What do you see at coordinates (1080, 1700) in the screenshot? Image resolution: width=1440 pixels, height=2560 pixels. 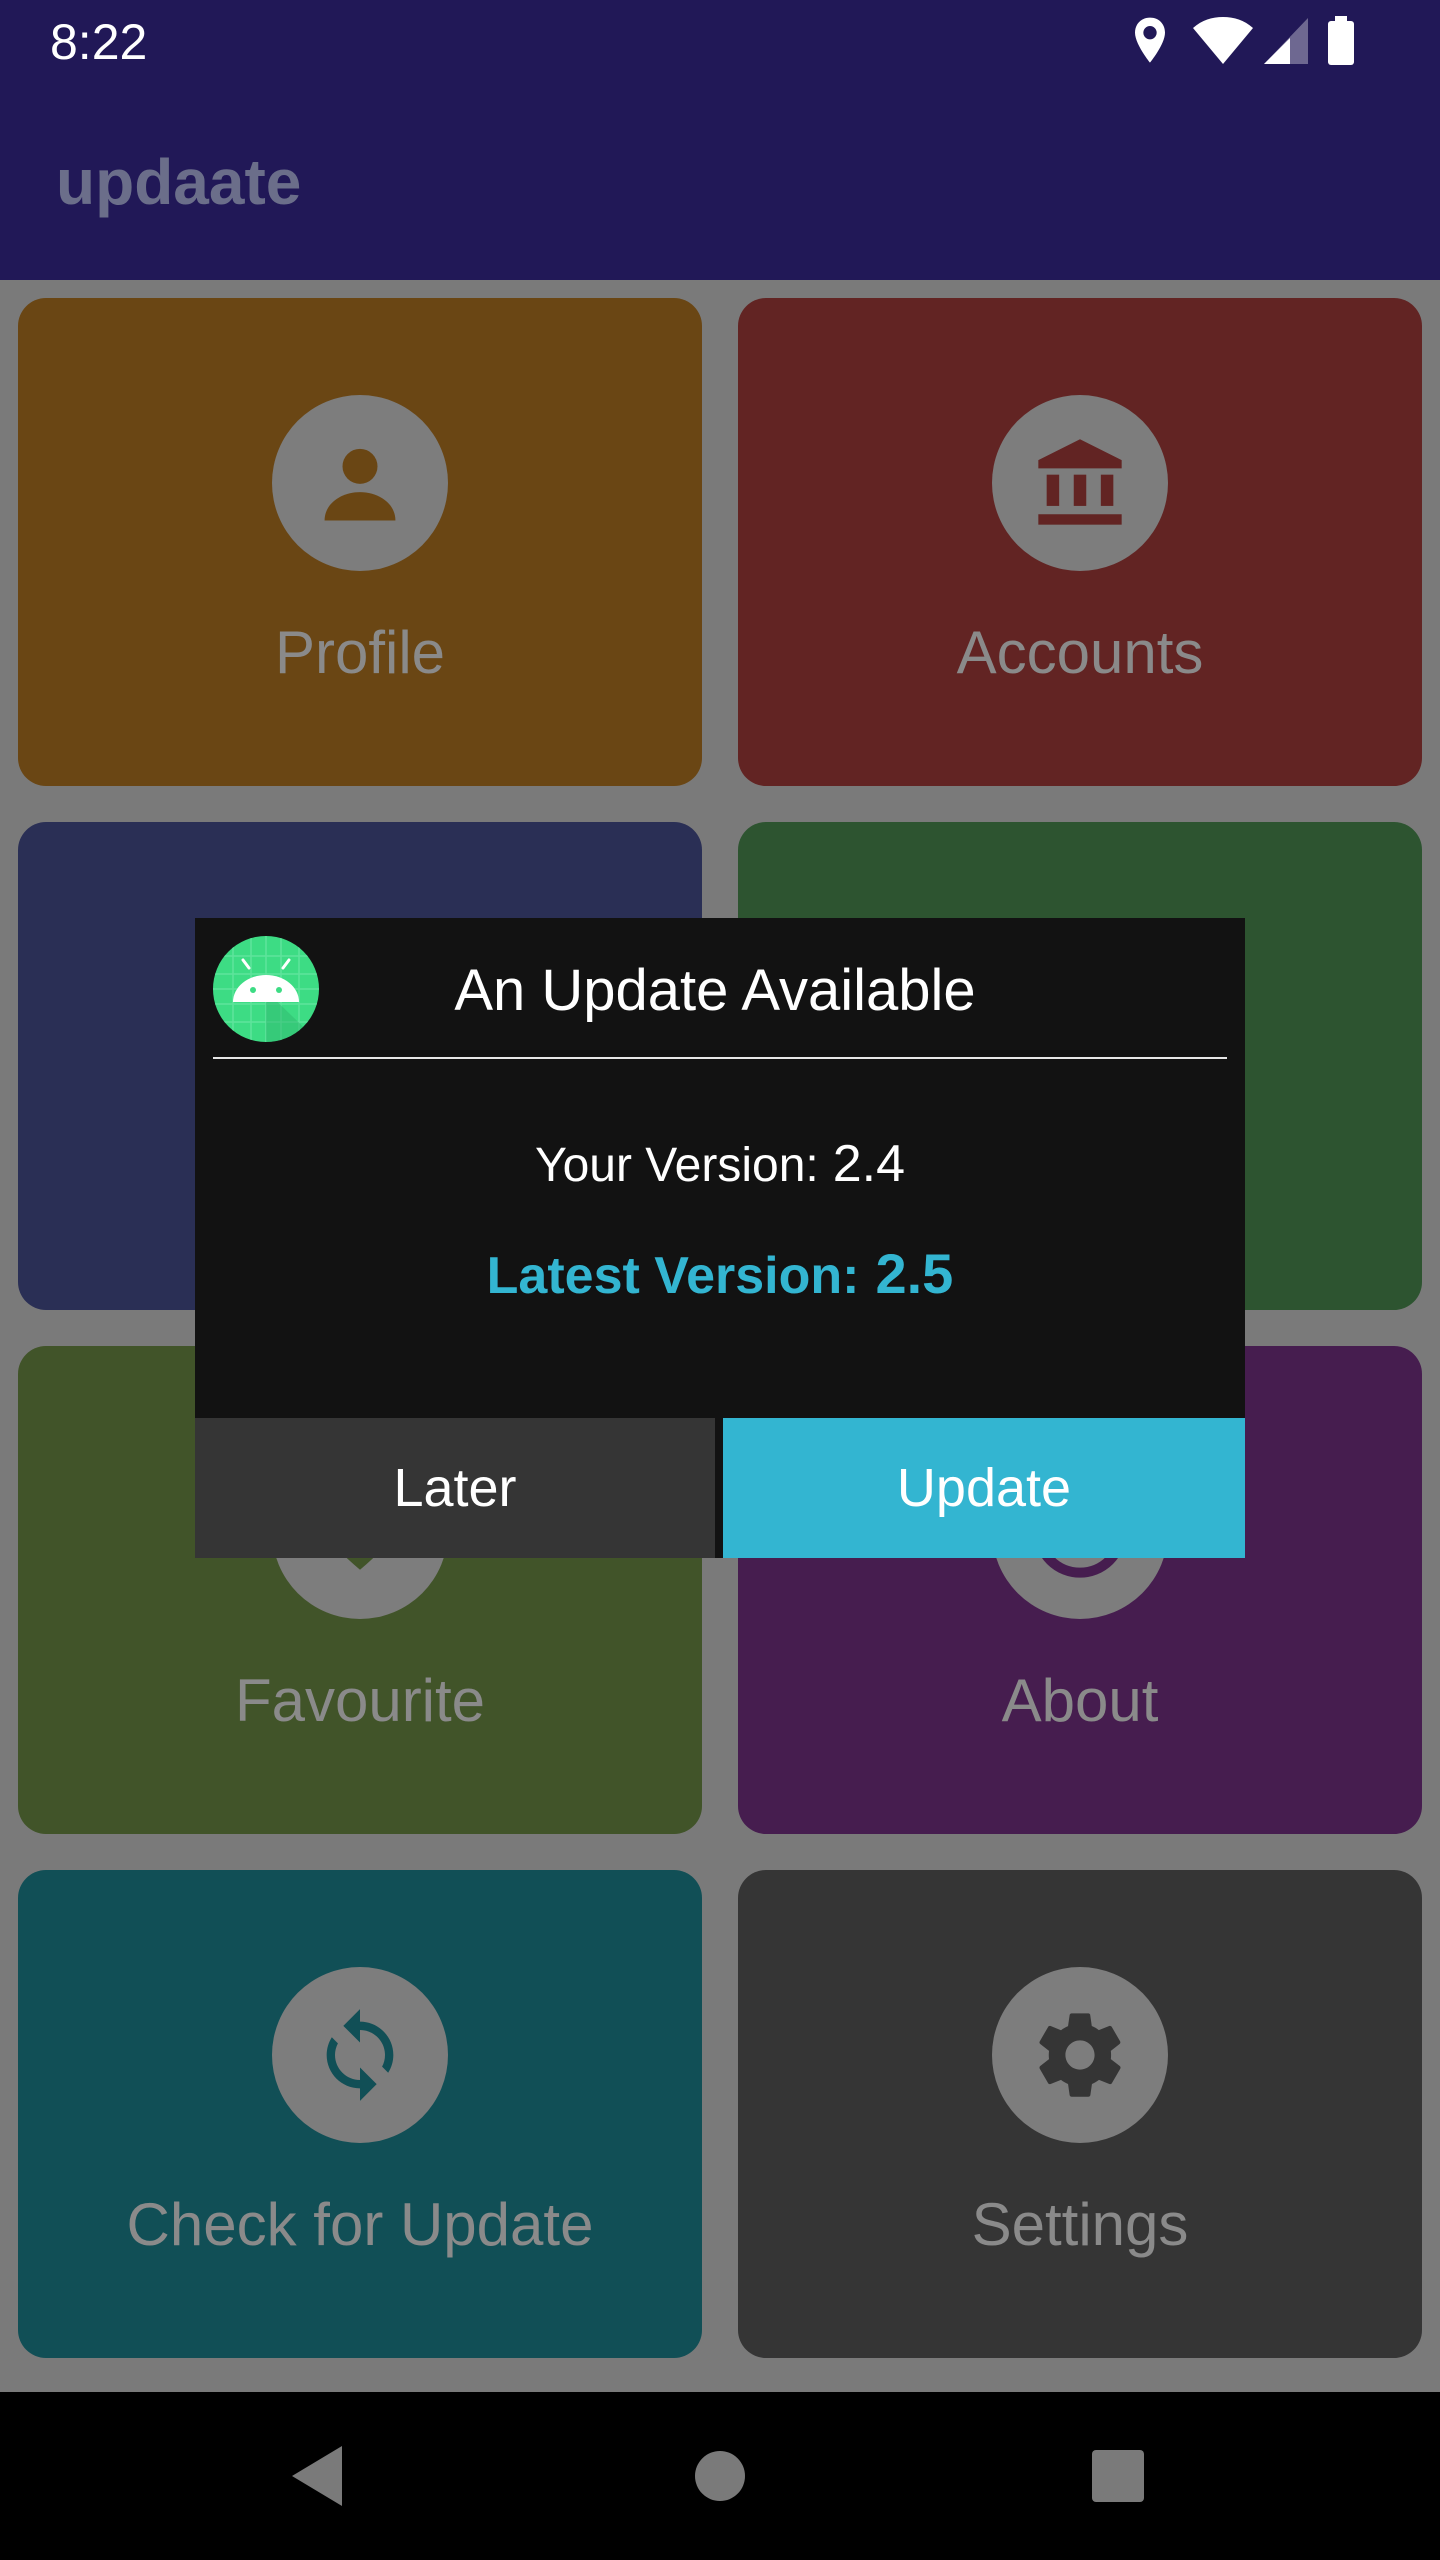 I see `tile-label-about: About` at bounding box center [1080, 1700].